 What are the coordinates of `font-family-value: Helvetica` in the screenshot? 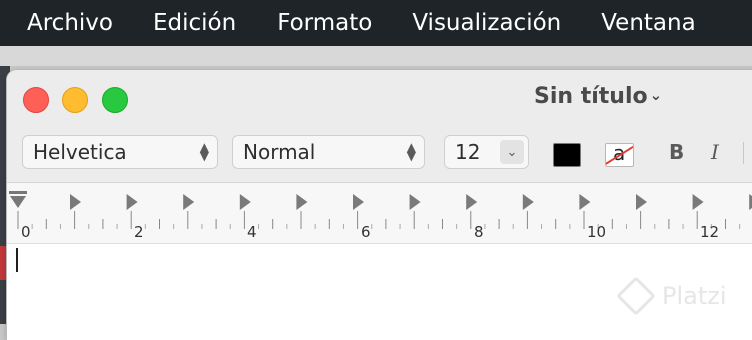 It's located at (80, 152).